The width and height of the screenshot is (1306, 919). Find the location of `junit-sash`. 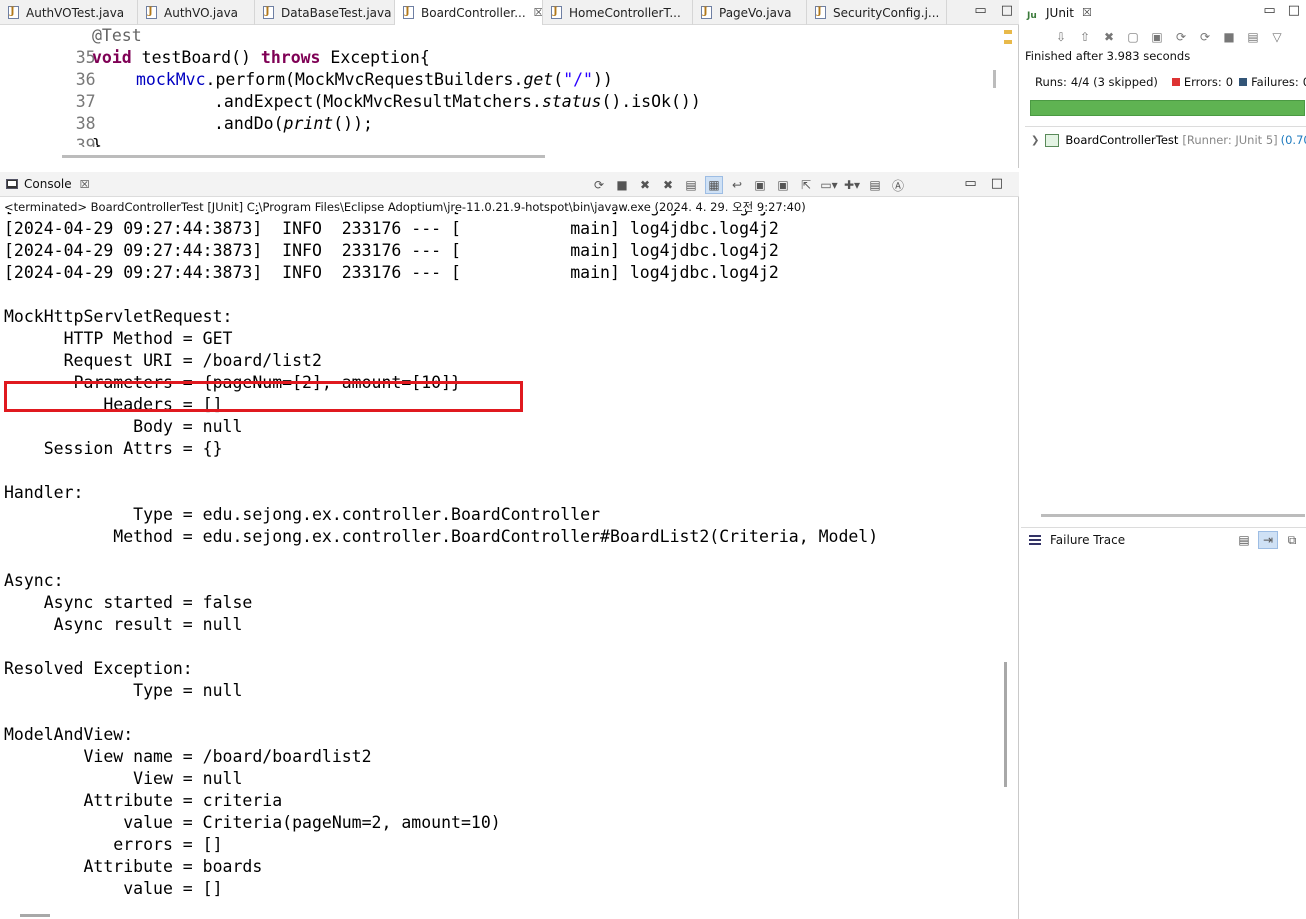

junit-sash is located at coordinates (1173, 515).